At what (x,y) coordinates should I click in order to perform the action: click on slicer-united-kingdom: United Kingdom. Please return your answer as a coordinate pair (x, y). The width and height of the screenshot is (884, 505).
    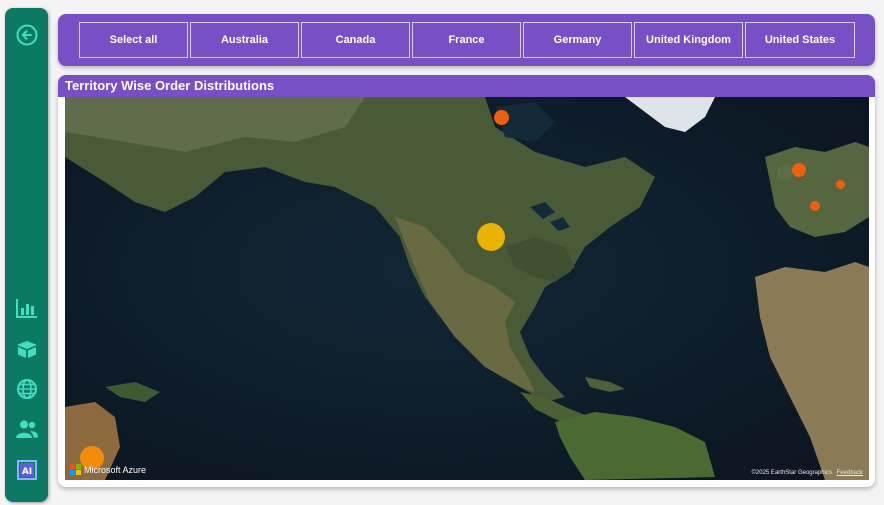
    Looking at the image, I should click on (688, 40).